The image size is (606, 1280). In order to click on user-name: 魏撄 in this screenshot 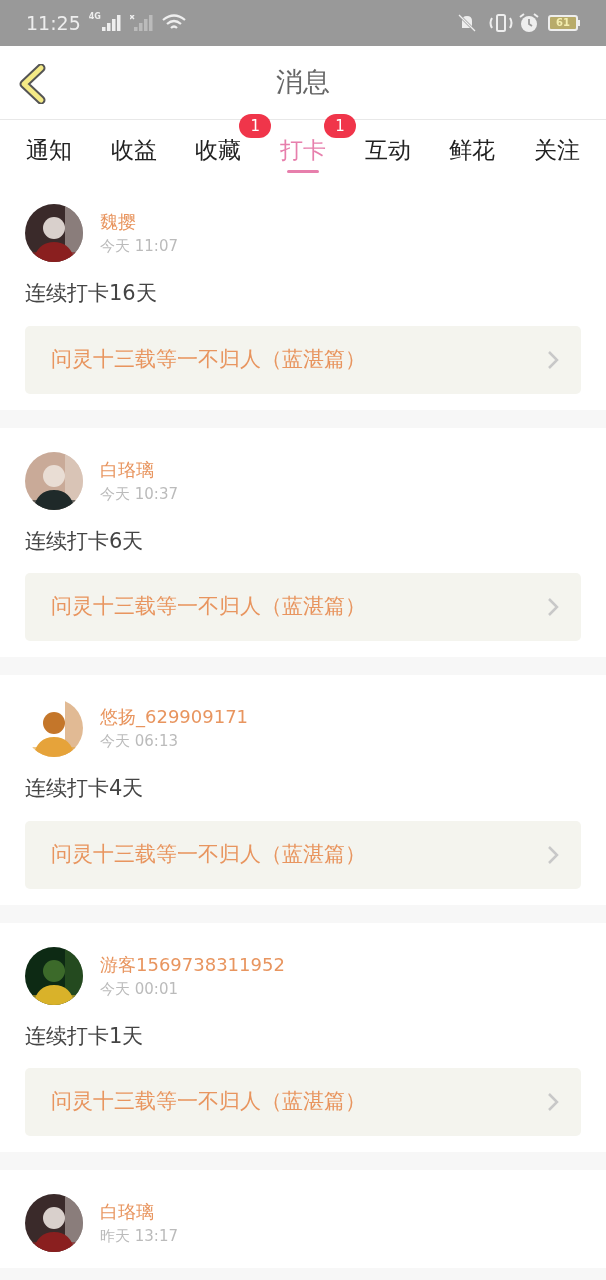, I will do `click(118, 222)`.